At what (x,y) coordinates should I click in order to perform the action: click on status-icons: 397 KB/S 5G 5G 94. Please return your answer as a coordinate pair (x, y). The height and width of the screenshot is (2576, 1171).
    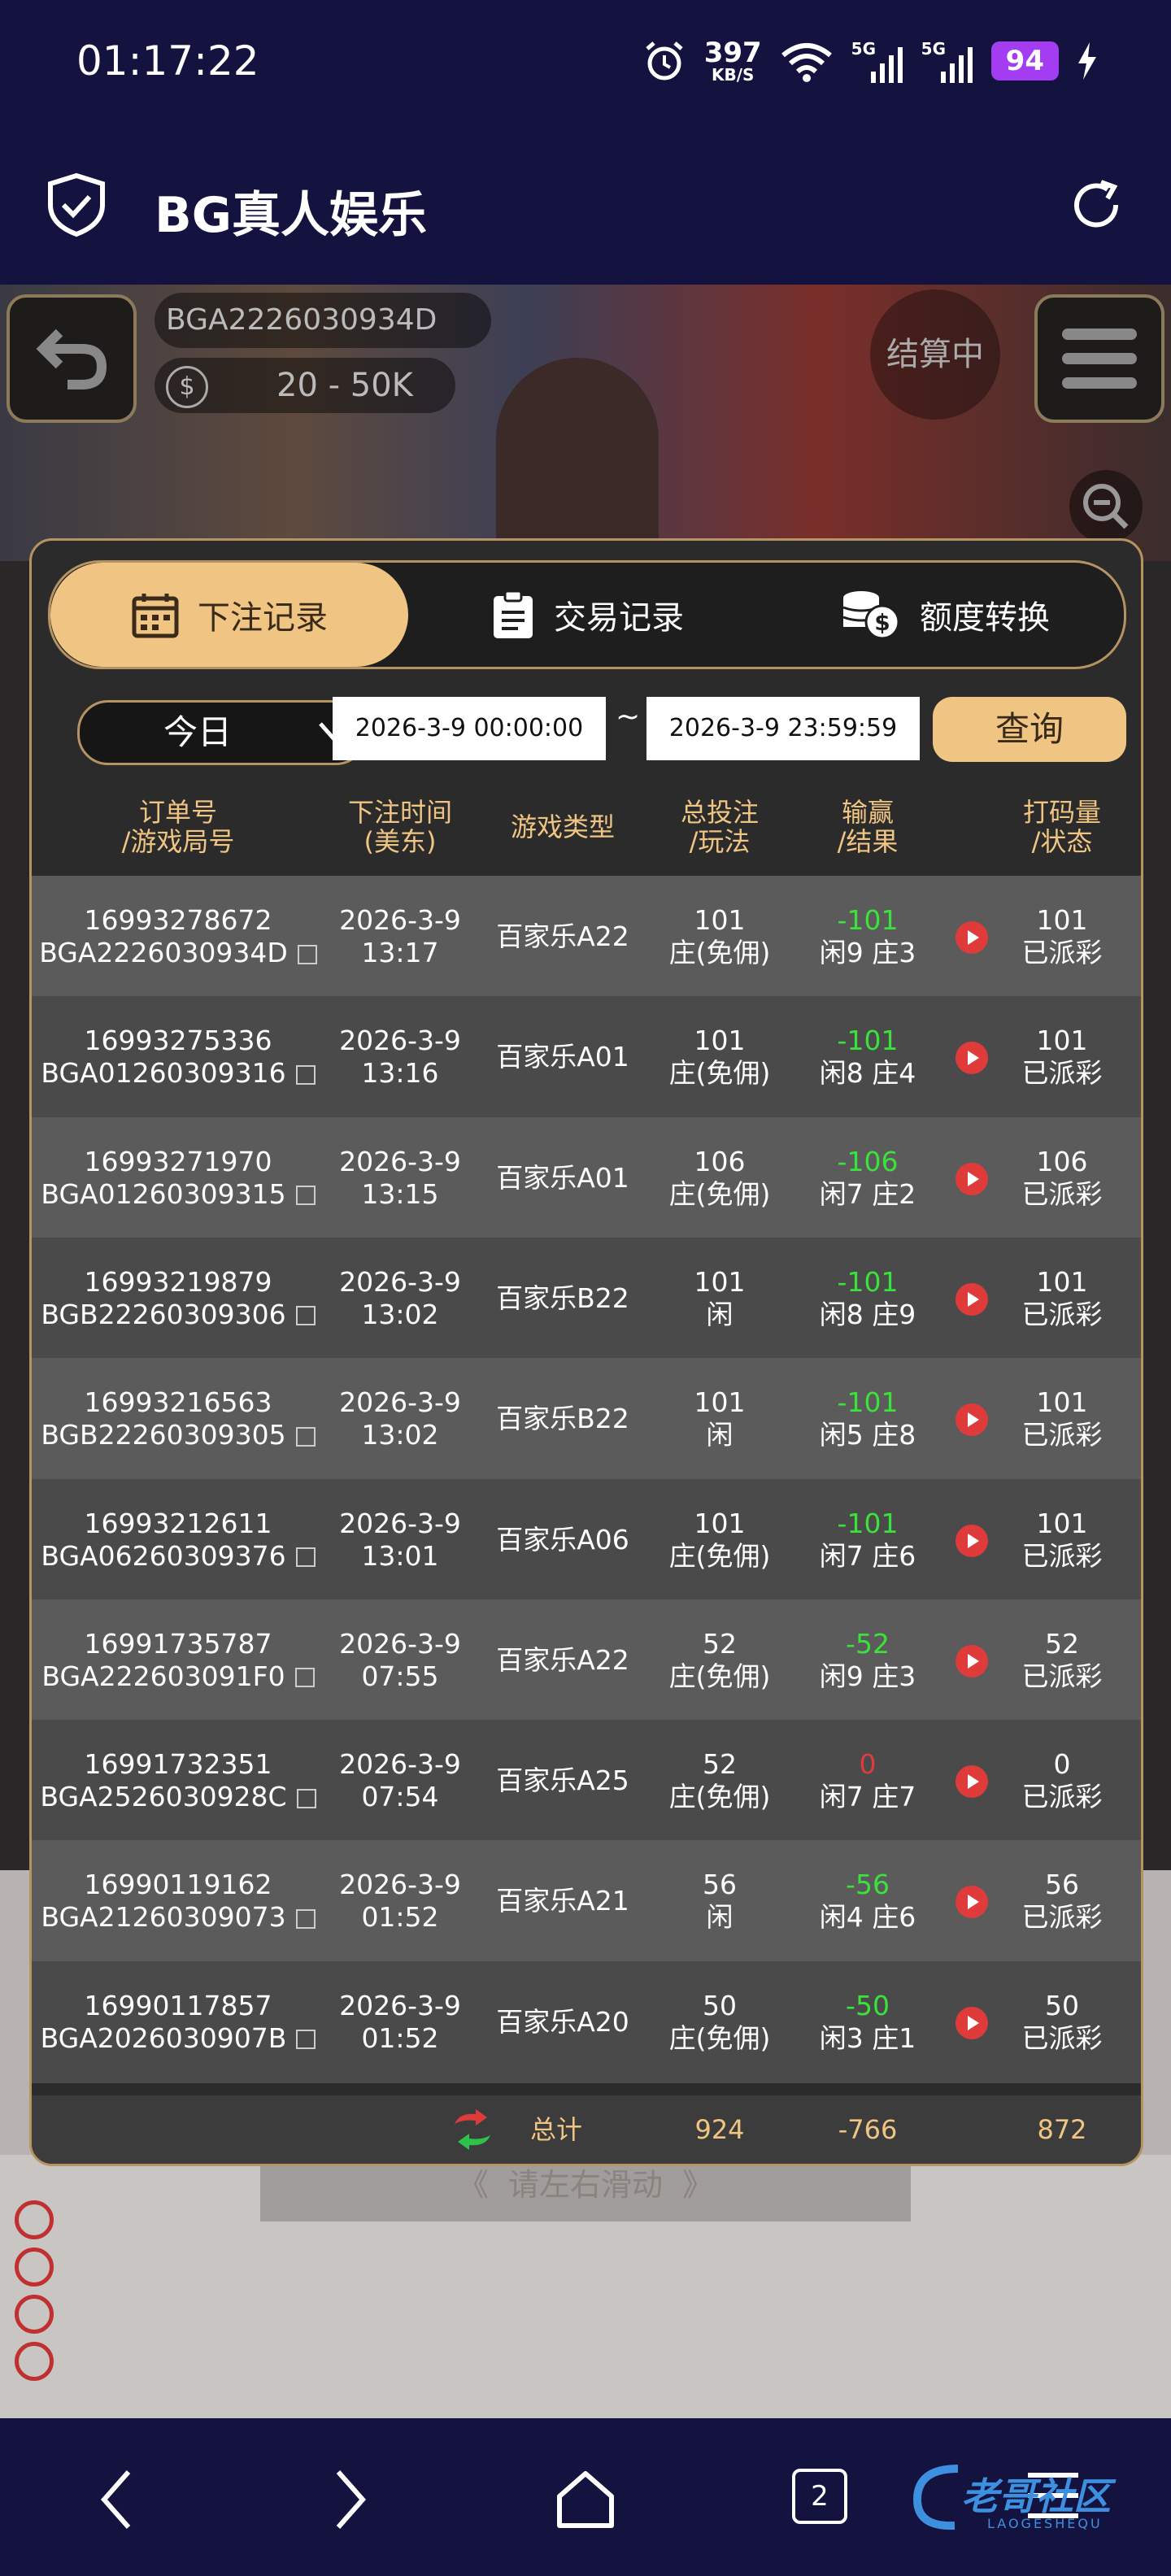
    Looking at the image, I should click on (870, 61).